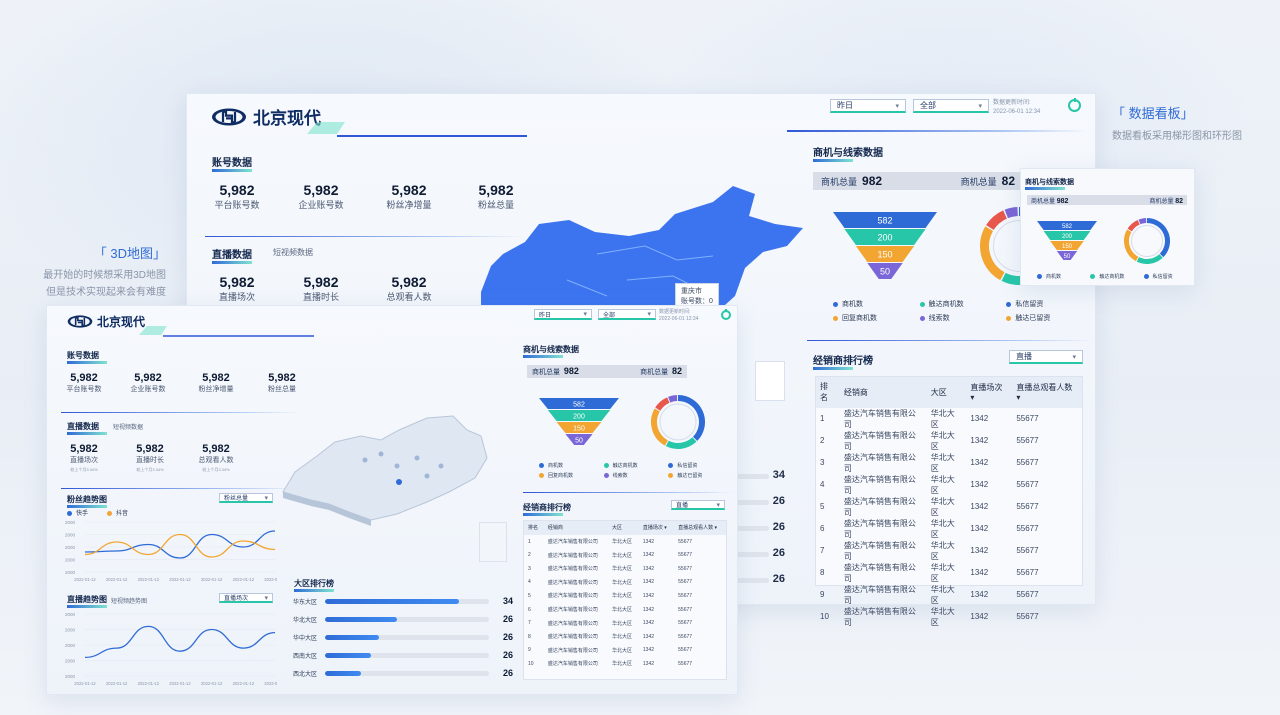  Describe the element at coordinates (507, 601) in the screenshot. I see `region-value: 34` at that location.